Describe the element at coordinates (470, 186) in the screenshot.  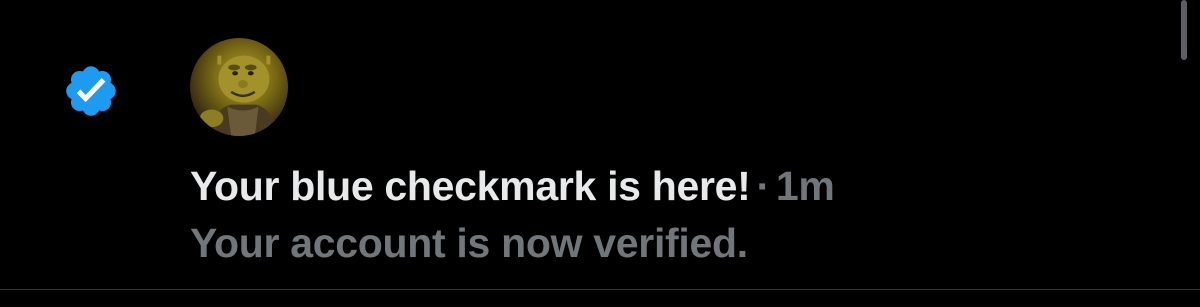
I see `notification-title: Your blue checkmark is here!` at that location.